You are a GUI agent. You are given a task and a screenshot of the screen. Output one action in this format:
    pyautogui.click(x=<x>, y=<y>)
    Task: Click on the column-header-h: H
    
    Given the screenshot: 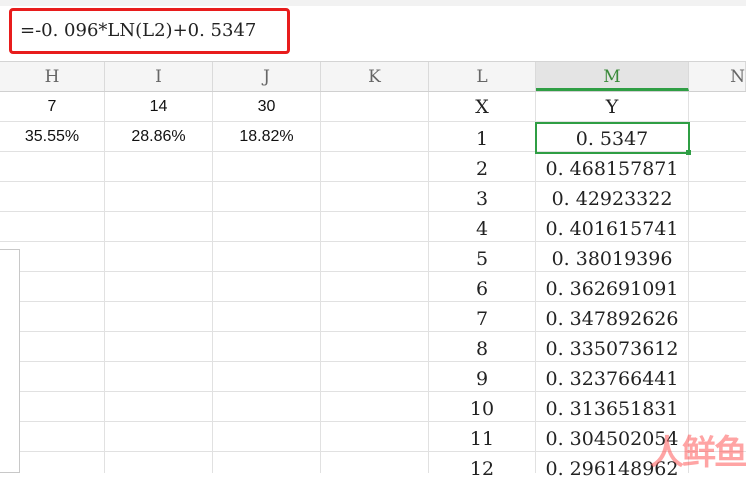 What is the action you would take?
    pyautogui.click(x=52, y=76)
    